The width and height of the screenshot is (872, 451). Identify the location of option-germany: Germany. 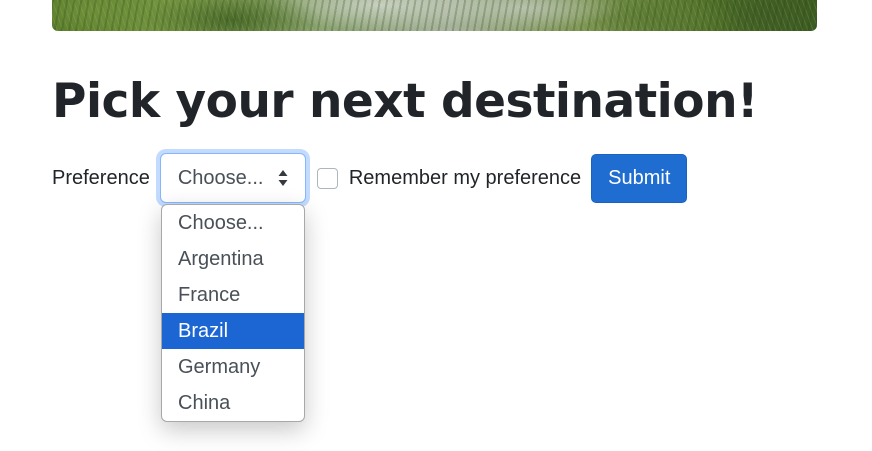
(233, 367).